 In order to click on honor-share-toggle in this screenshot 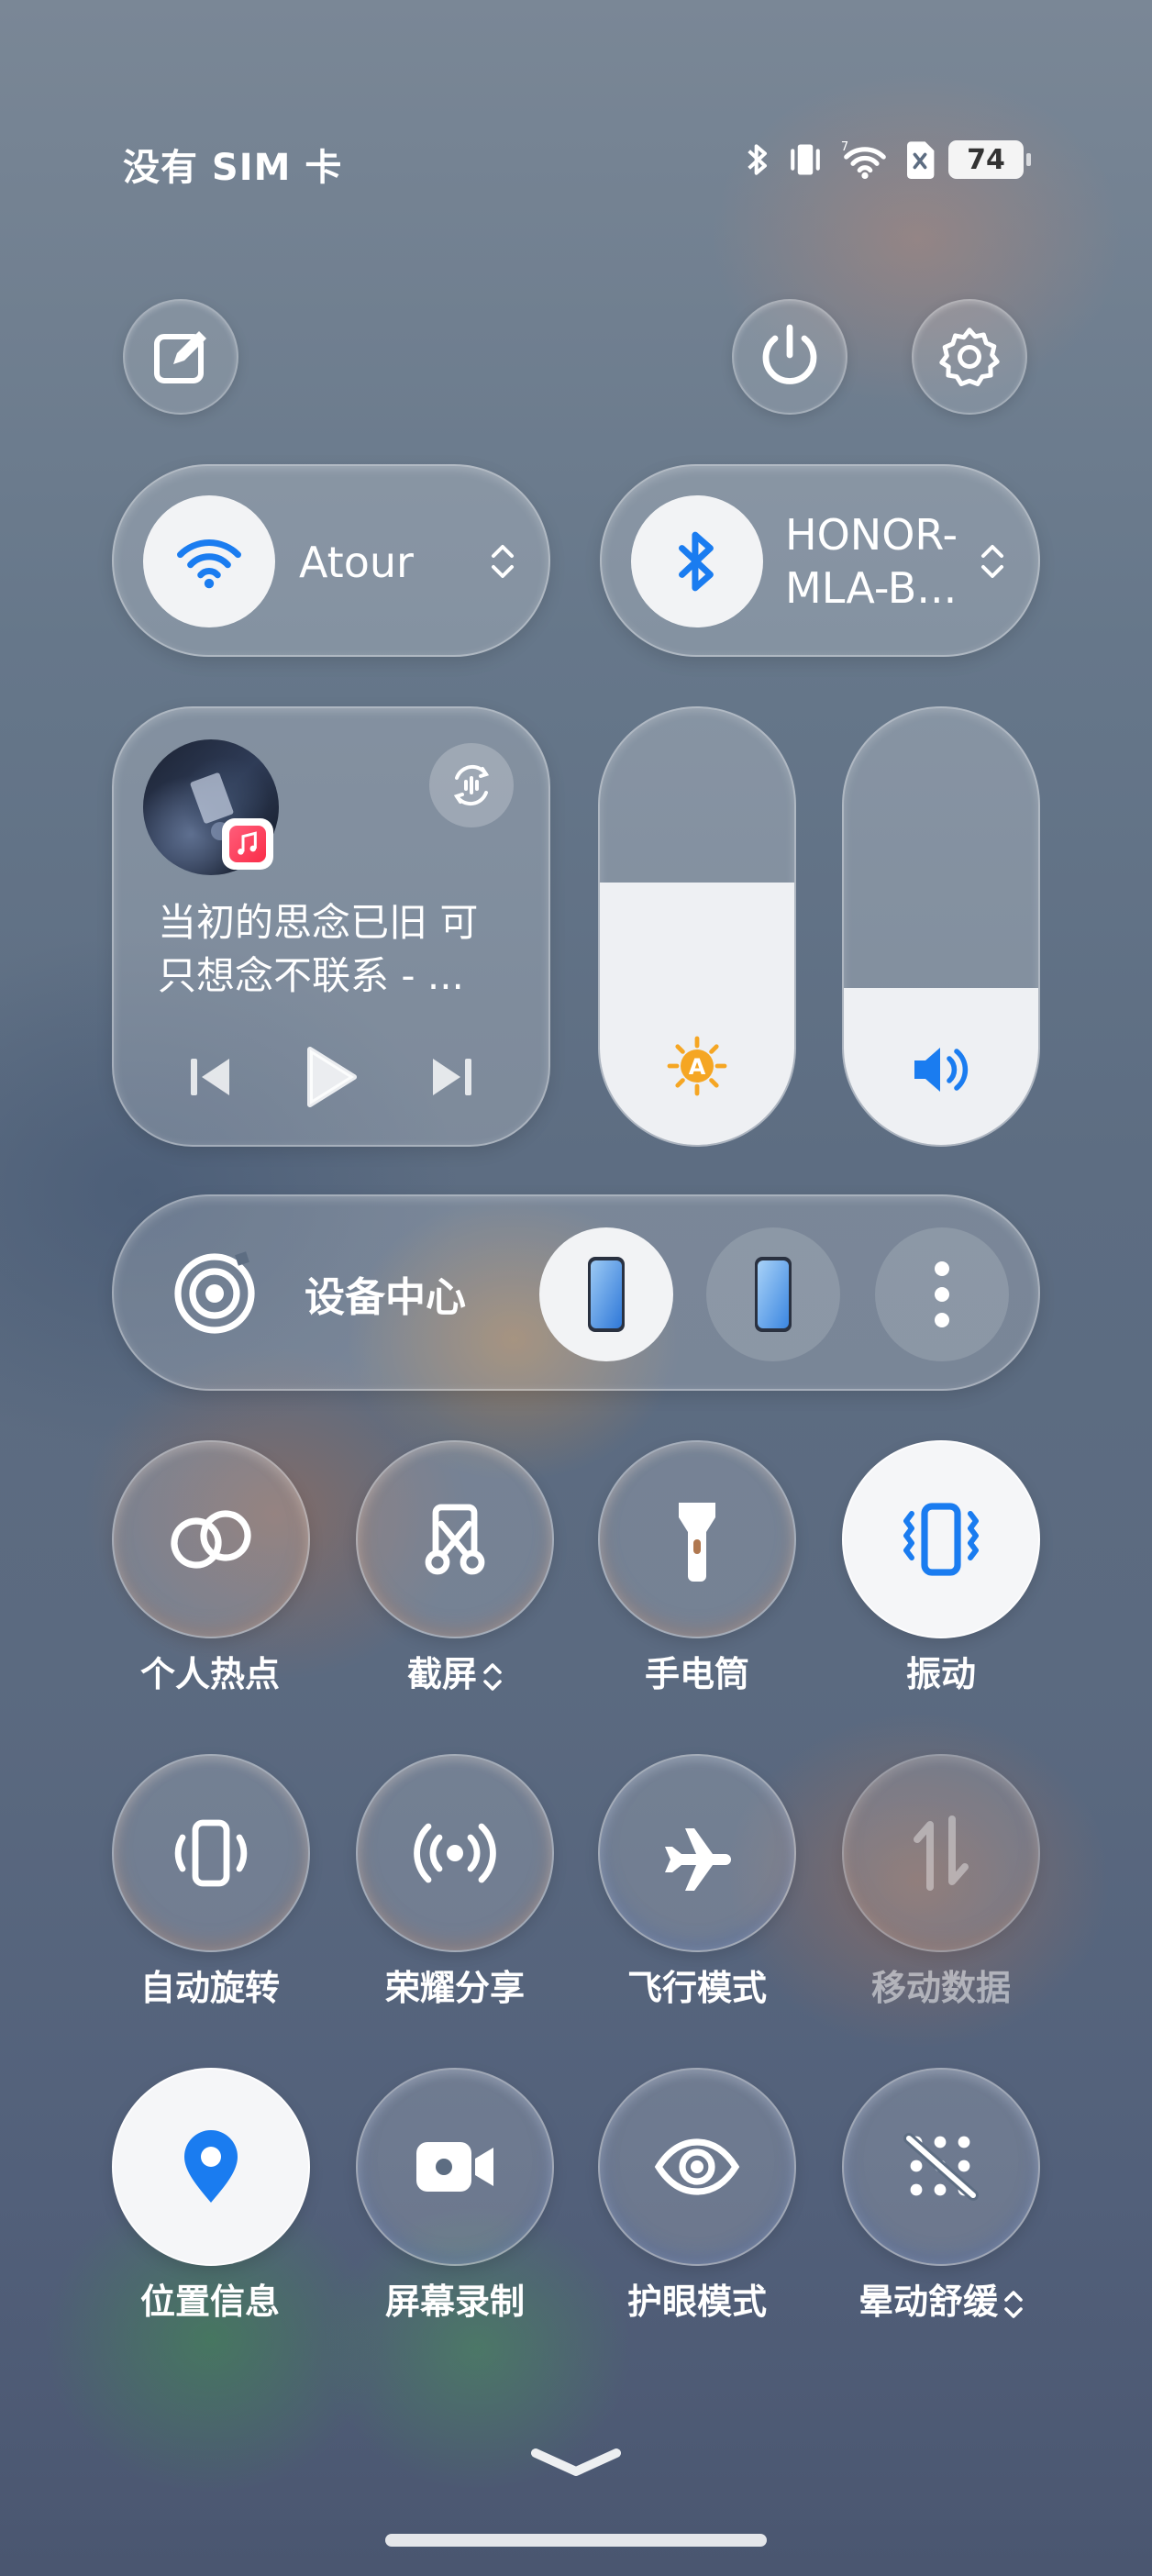, I will do `click(455, 1853)`.